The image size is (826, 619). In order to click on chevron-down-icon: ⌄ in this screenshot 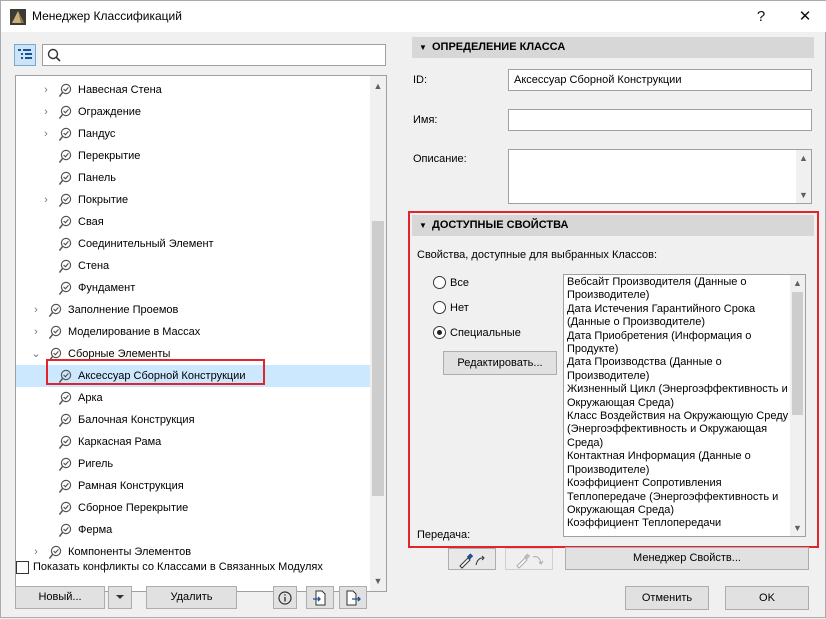, I will do `click(36, 354)`.